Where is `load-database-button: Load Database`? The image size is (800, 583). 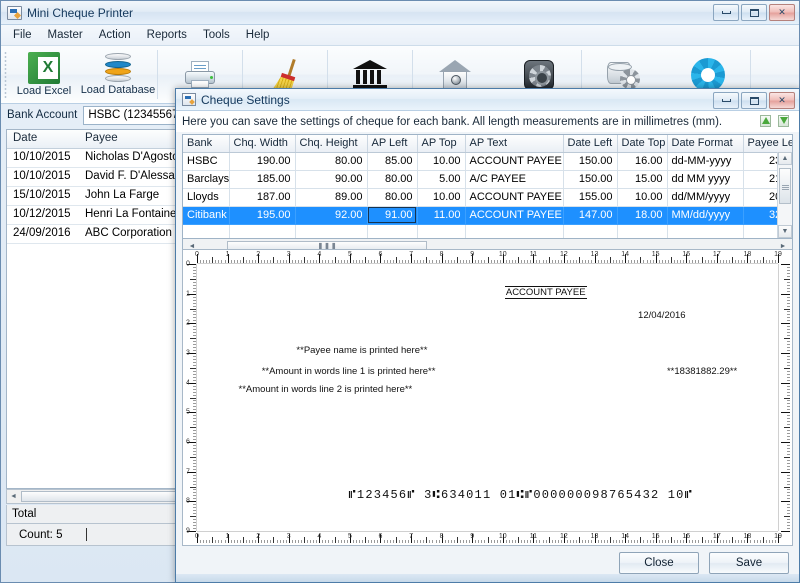
load-database-button: Load Database is located at coordinates (118, 74).